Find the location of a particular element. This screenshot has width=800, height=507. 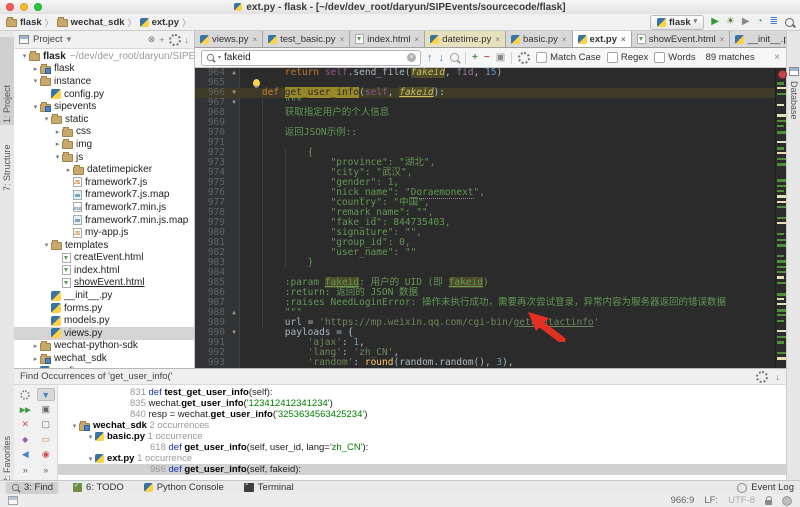

tree-item: views.py is located at coordinates (104, 333).